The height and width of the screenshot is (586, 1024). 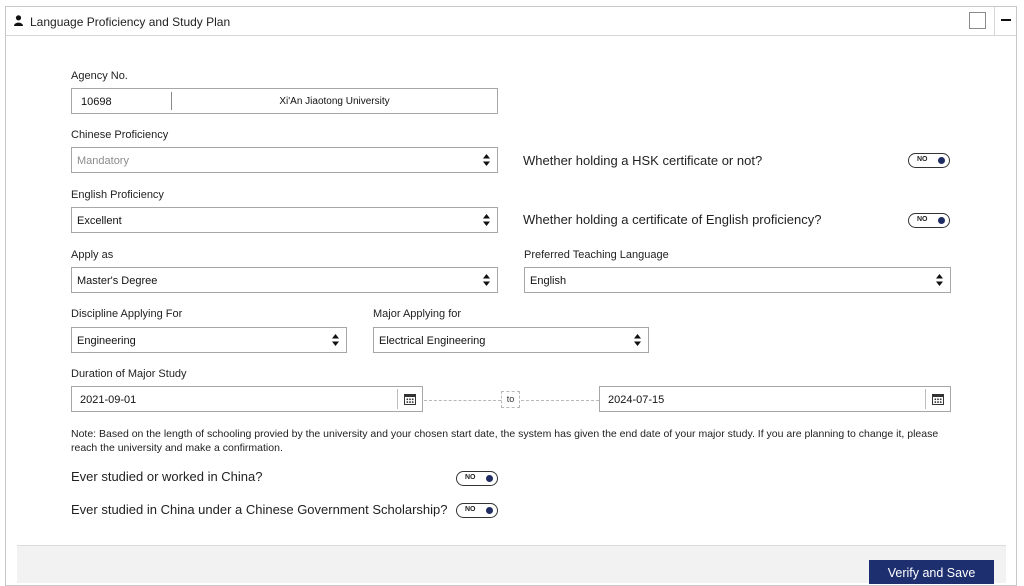 I want to click on hsk-toggle: NO, so click(x=929, y=160).